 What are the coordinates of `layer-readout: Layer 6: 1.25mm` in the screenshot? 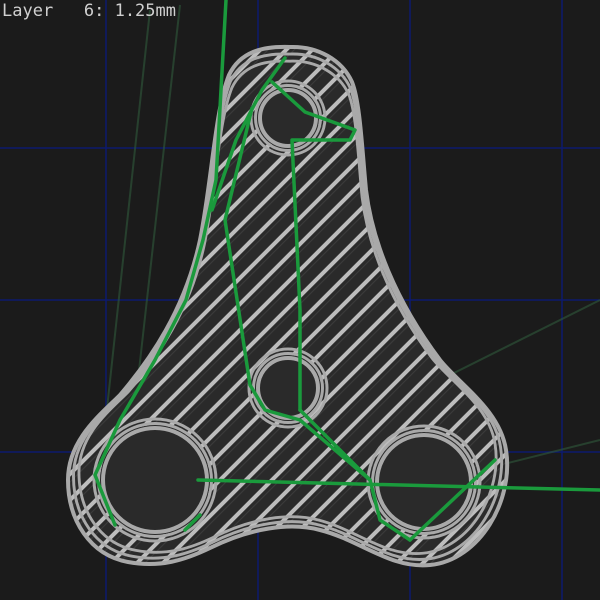 It's located at (89, 11).